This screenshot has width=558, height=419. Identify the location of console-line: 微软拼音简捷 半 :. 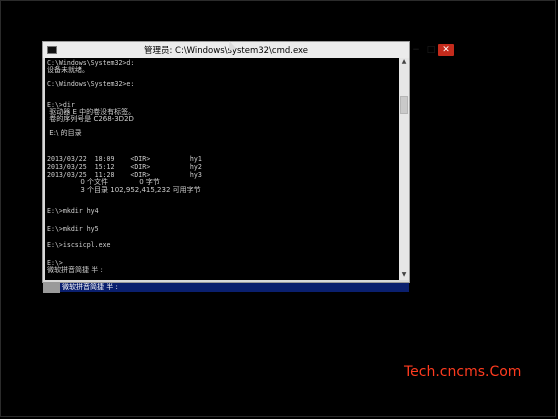
(75, 270).